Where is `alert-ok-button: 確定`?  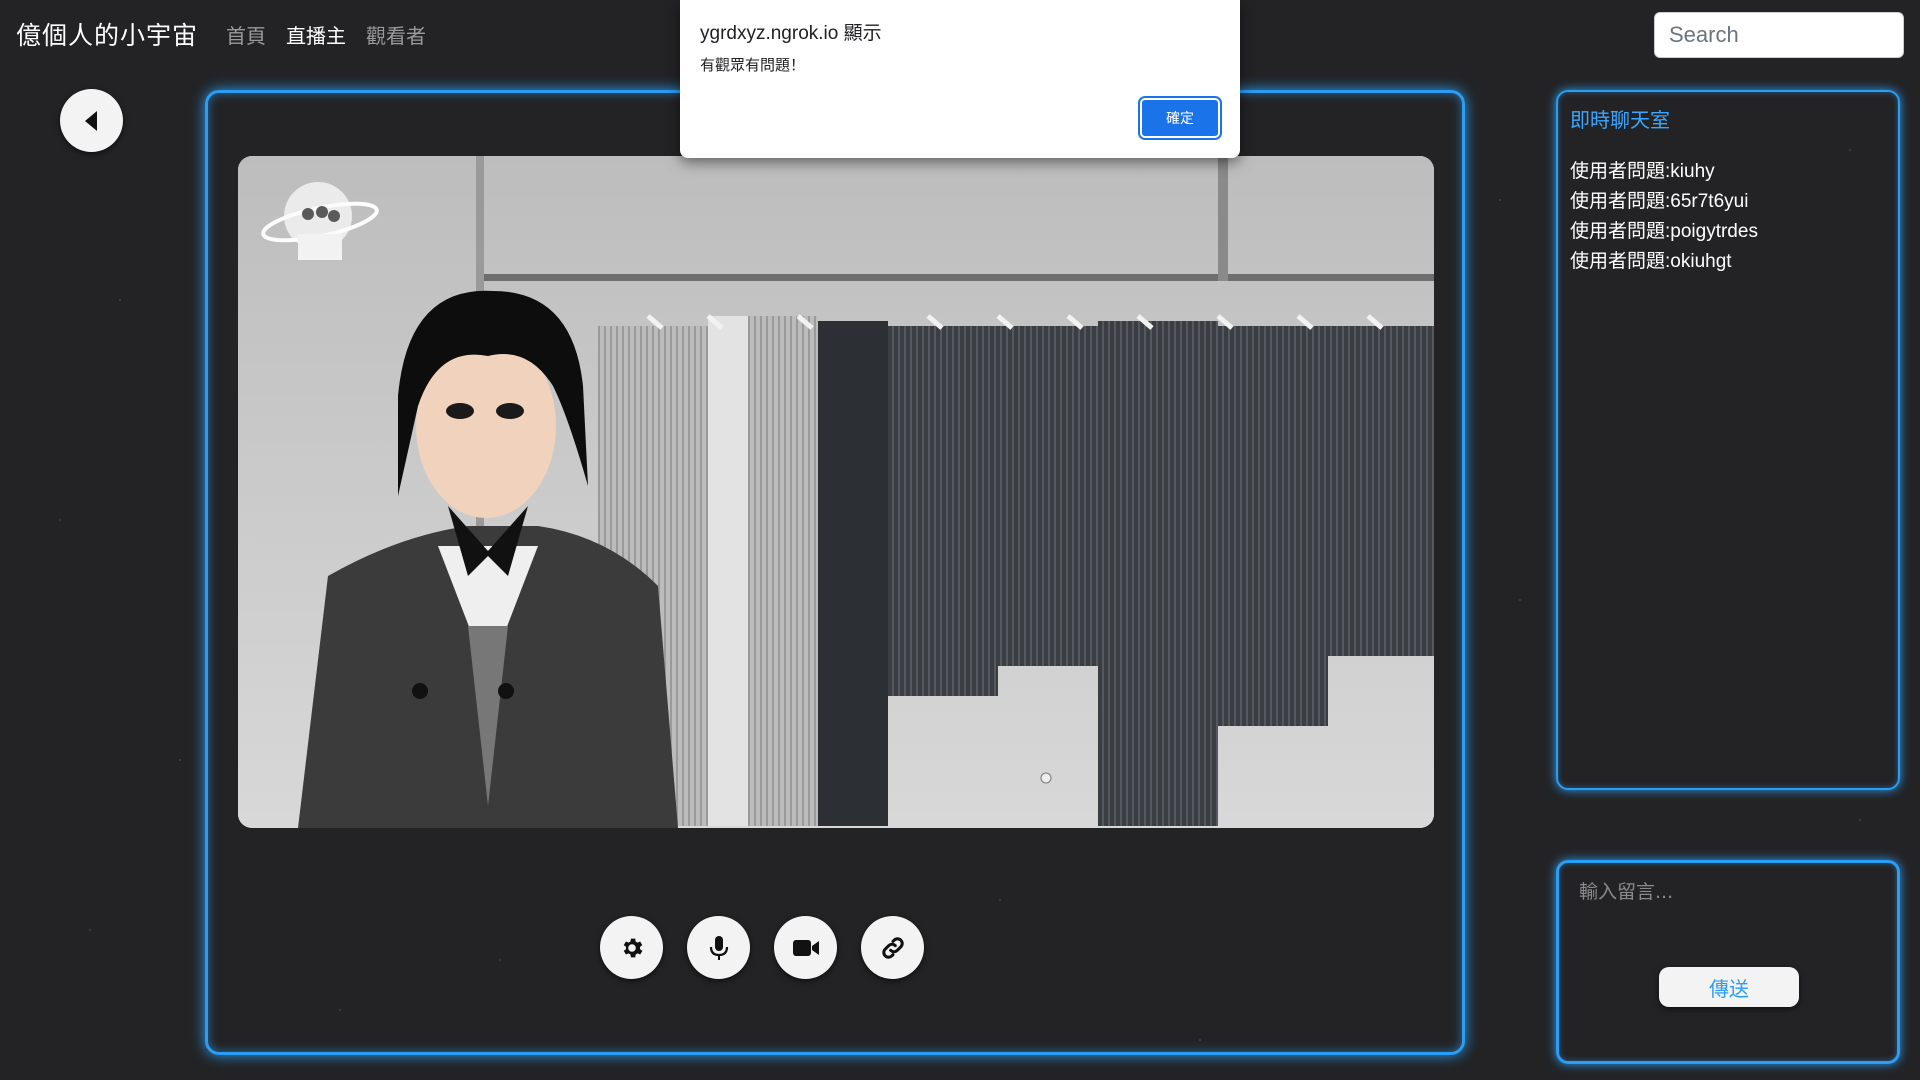 alert-ok-button: 確定 is located at coordinates (1180, 118).